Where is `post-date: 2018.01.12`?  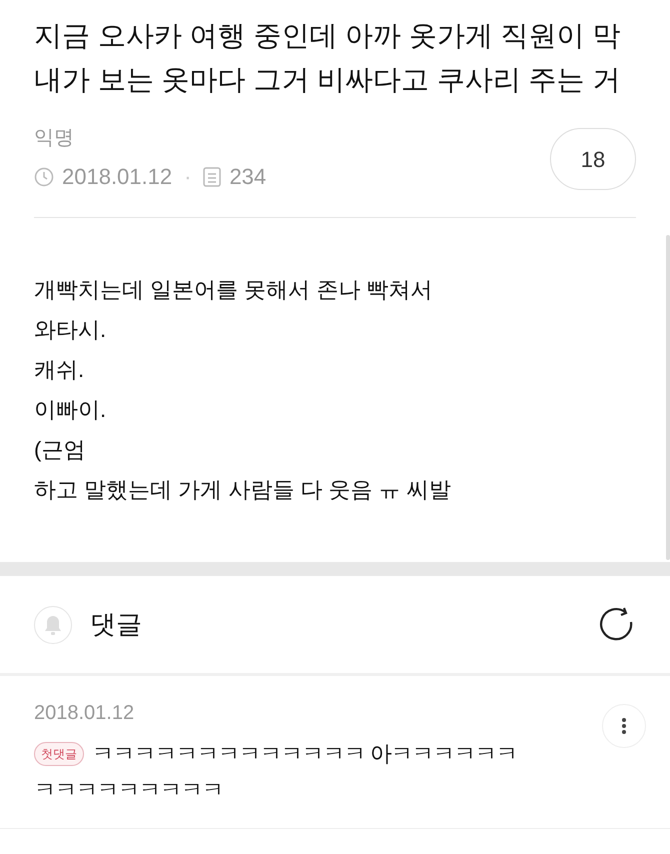
post-date: 2018.01.12 is located at coordinates (117, 177).